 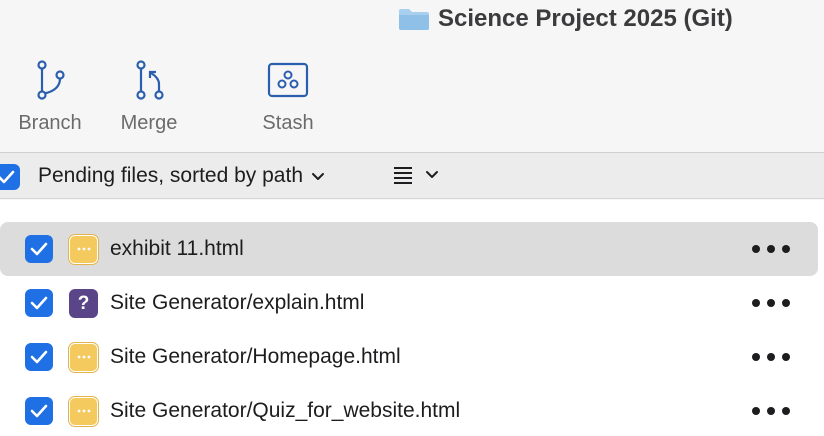 I want to click on merge-icon, so click(x=149, y=80).